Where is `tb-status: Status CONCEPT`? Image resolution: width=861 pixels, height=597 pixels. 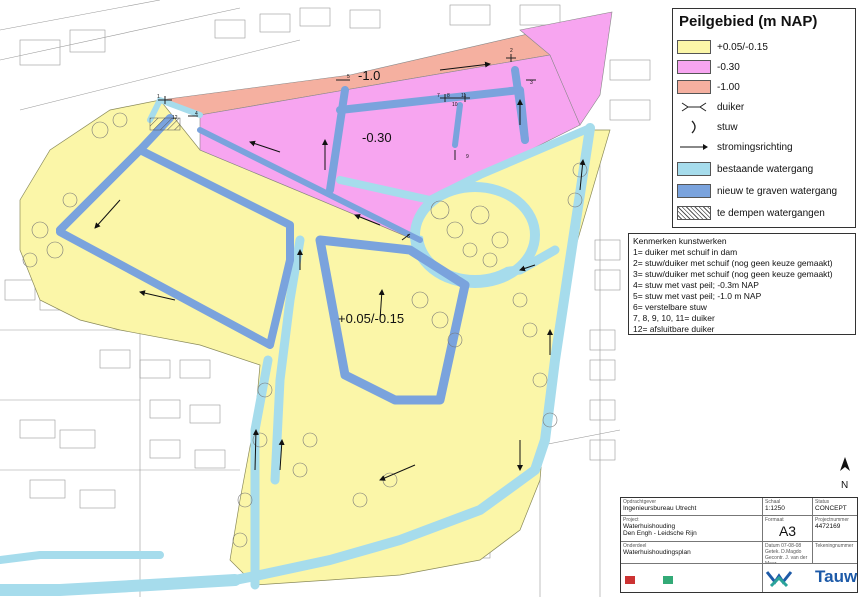
tb-status: Status CONCEPT is located at coordinates (835, 507).